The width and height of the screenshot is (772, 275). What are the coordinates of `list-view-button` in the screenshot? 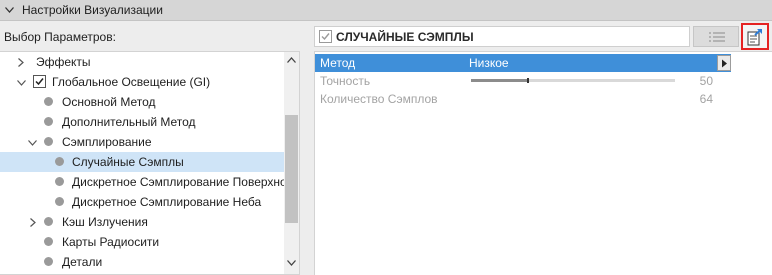 It's located at (716, 36).